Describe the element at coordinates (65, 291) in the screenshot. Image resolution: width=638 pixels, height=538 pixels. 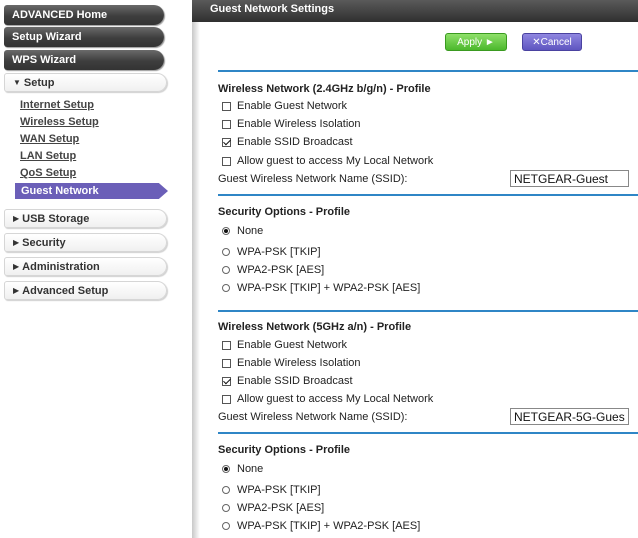
I see `menu-advanced-setup-label: Advanced Setup` at that location.